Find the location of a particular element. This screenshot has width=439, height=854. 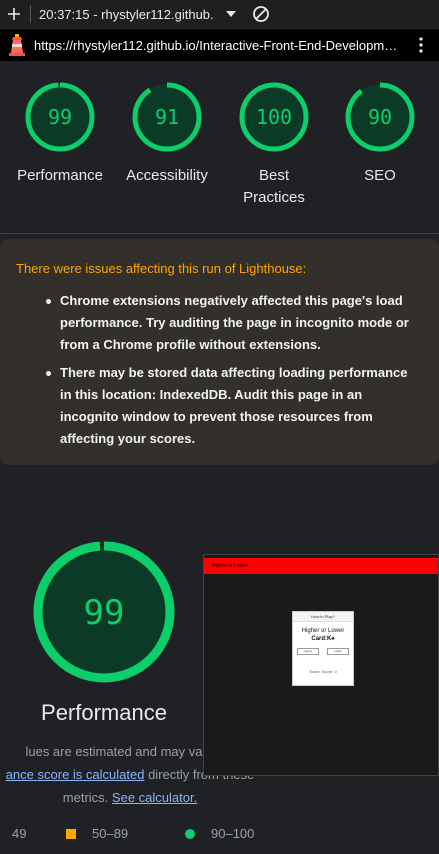

see-calculator-link: See calculator. is located at coordinates (154, 797).